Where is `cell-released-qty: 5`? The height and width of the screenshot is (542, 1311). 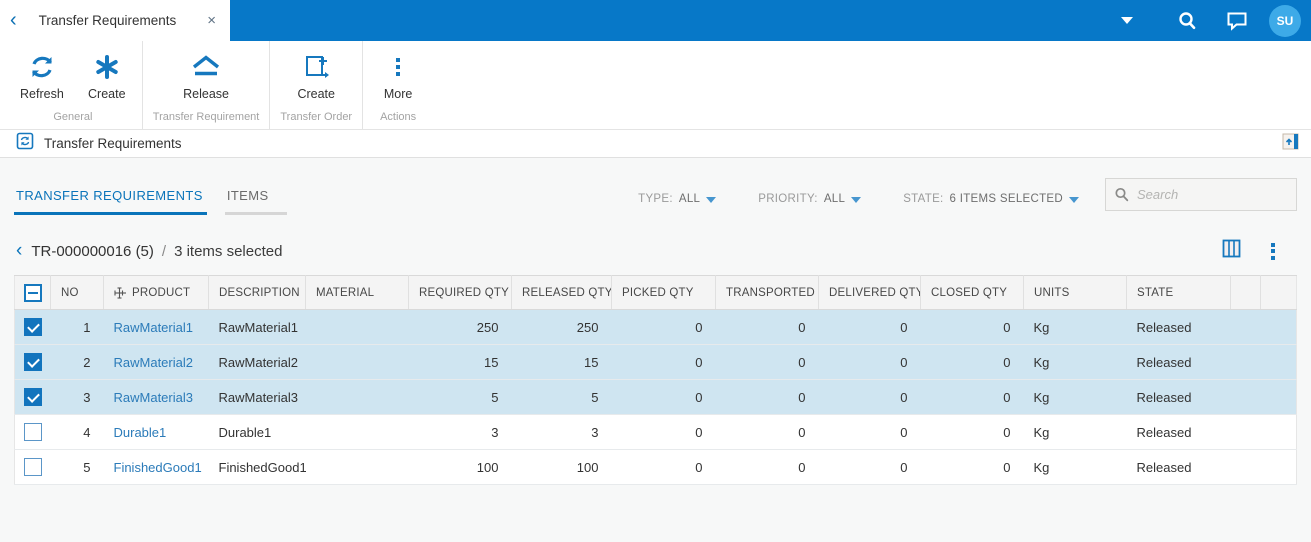
cell-released-qty: 5 is located at coordinates (561, 397).